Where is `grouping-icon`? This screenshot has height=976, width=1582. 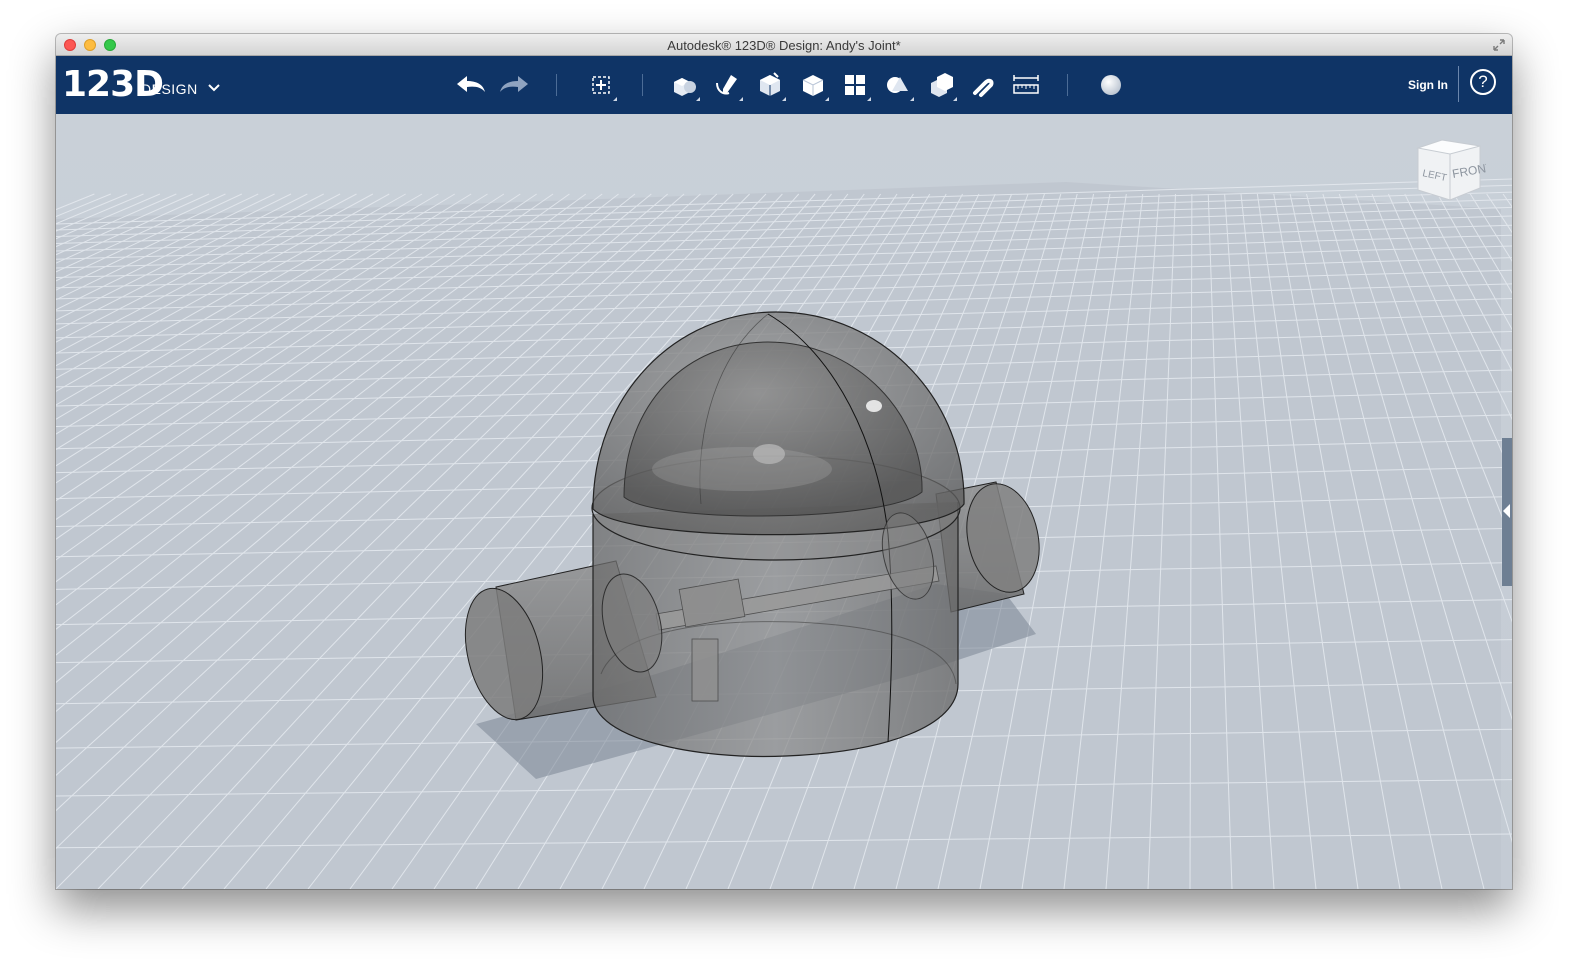 grouping-icon is located at coordinates (897, 85).